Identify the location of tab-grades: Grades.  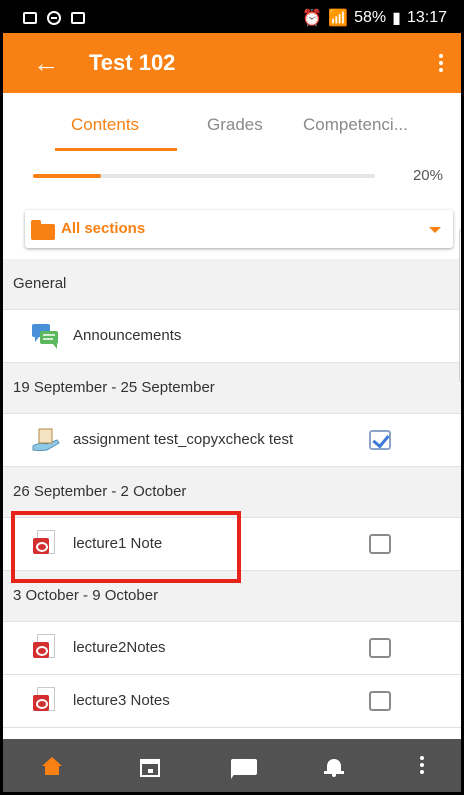
(235, 125).